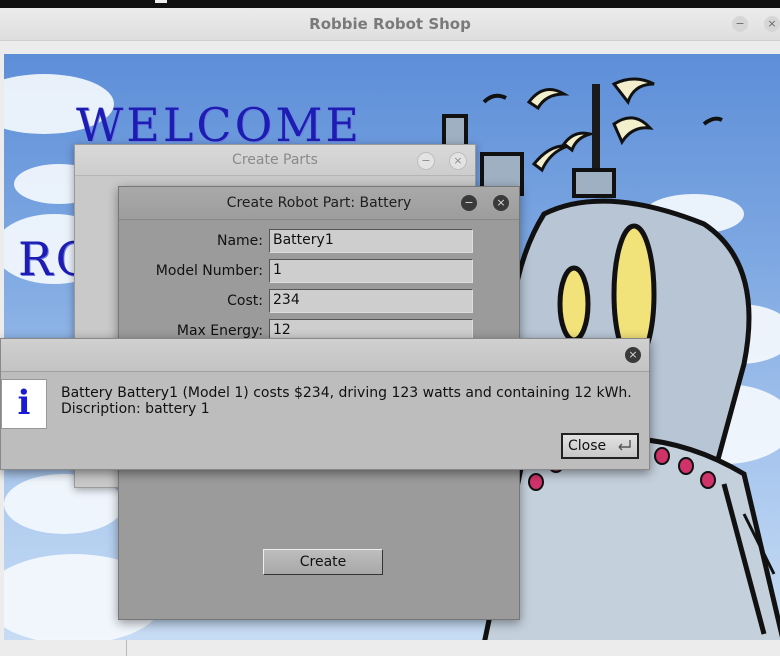  Describe the element at coordinates (587, 446) in the screenshot. I see `close-button-label: Close` at that location.